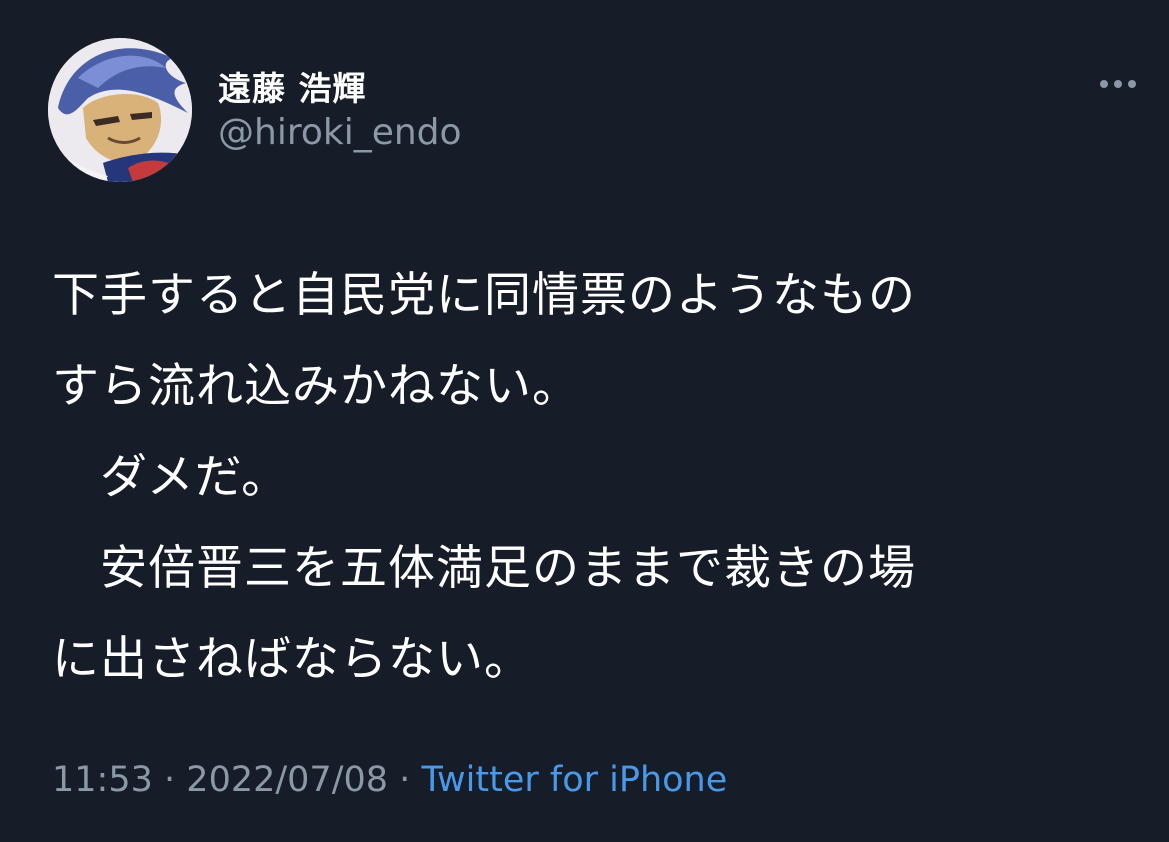  Describe the element at coordinates (316, 386) in the screenshot. I see `tweet-text-line: すら流れ込みかねない。` at that location.